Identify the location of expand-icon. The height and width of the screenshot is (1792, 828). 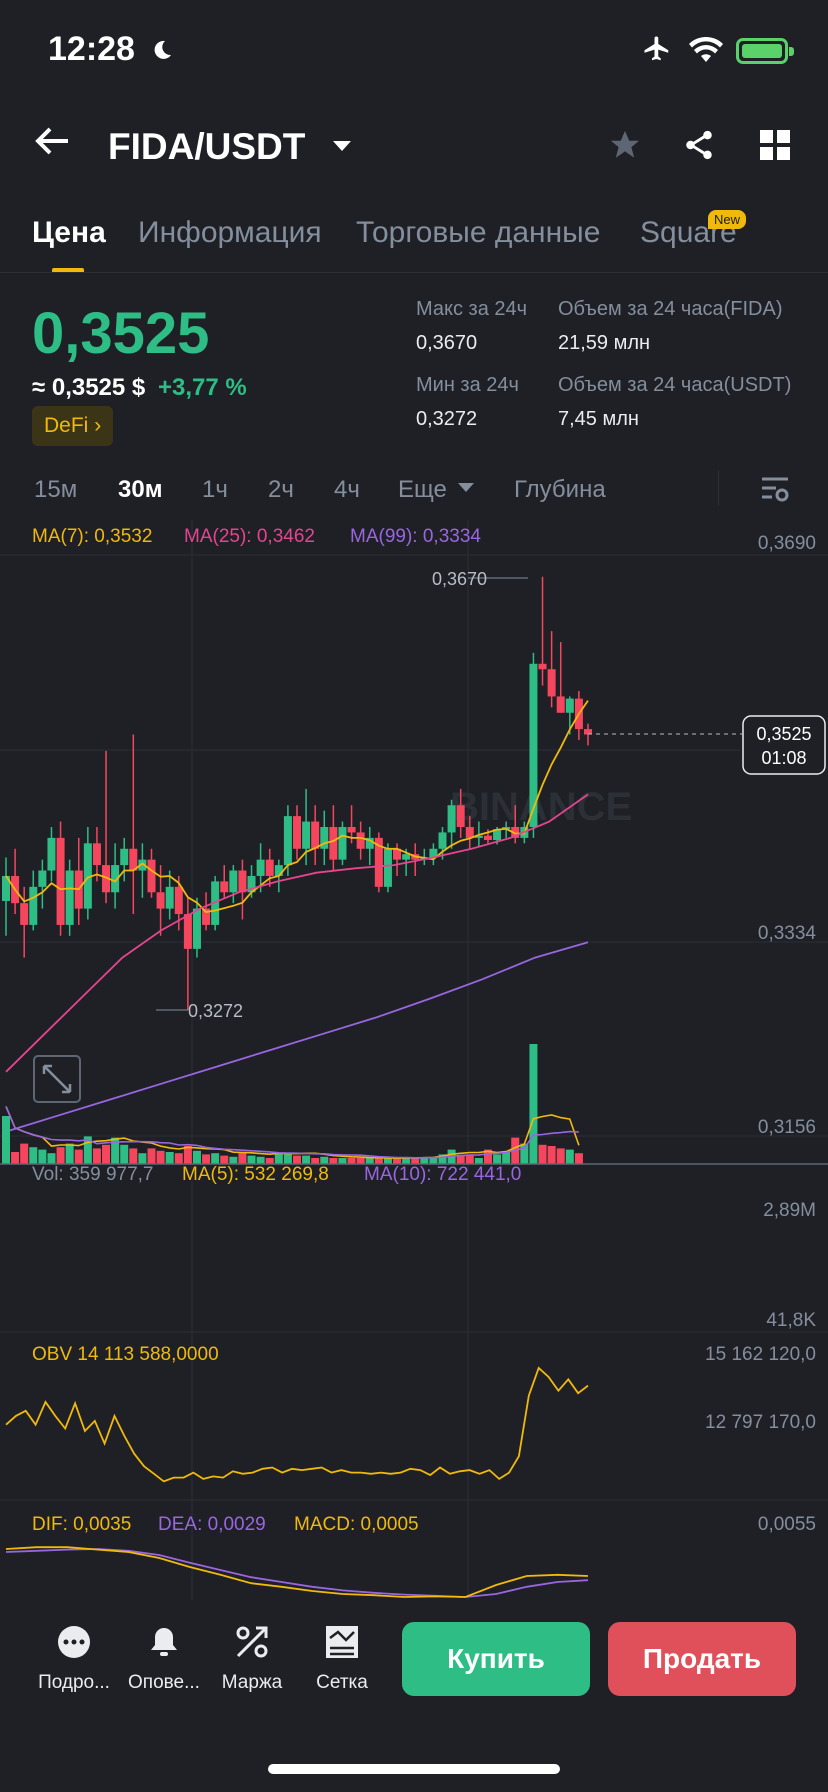
(57, 1079).